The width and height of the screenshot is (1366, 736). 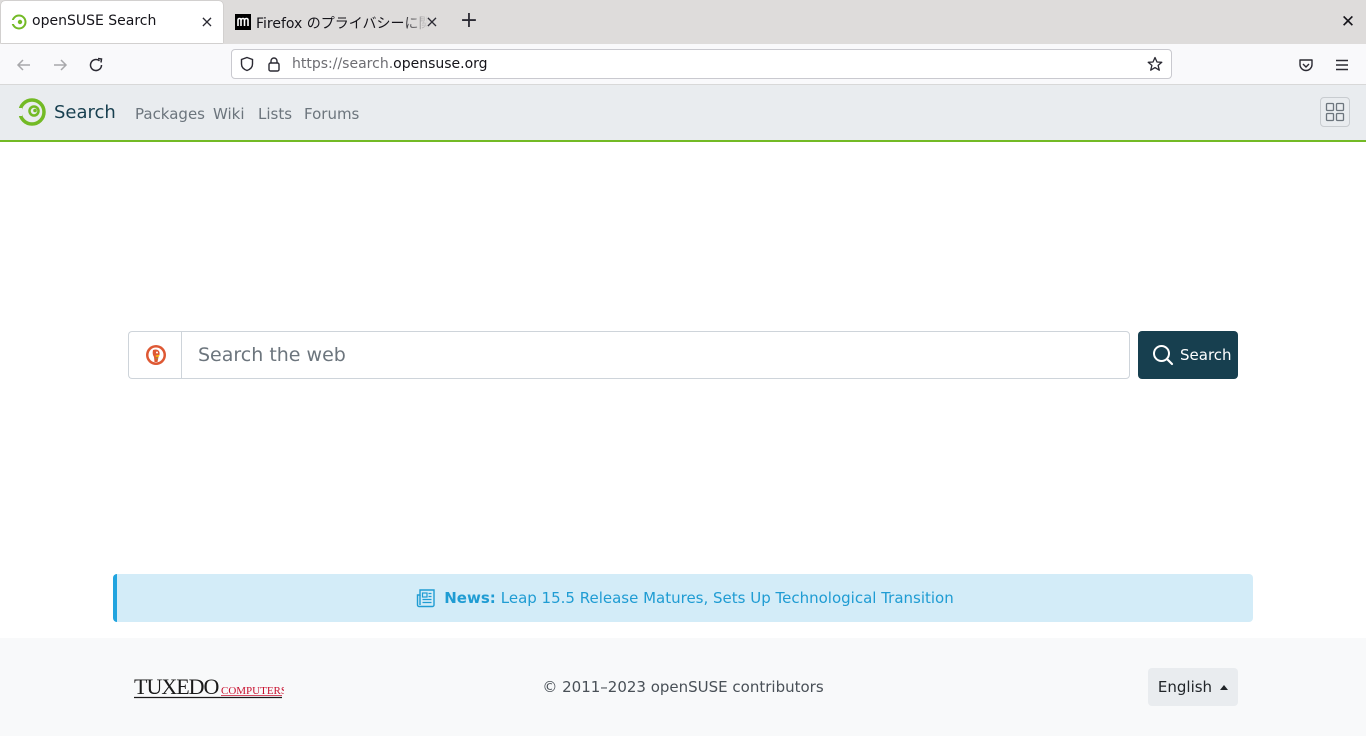 I want to click on lock-icon, so click(x=274, y=64).